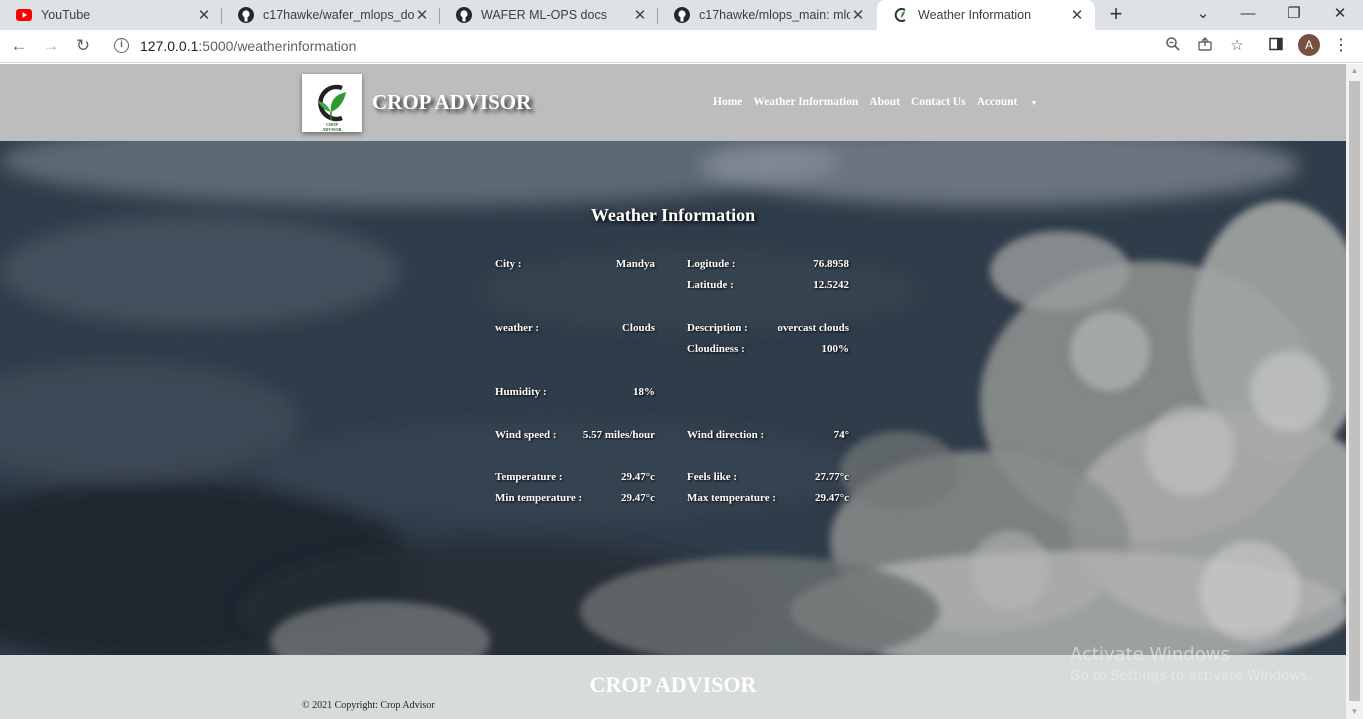  Describe the element at coordinates (338, 15) in the screenshot. I see `tab-title: c17hawke/wafer_mlops_docs` at that location.